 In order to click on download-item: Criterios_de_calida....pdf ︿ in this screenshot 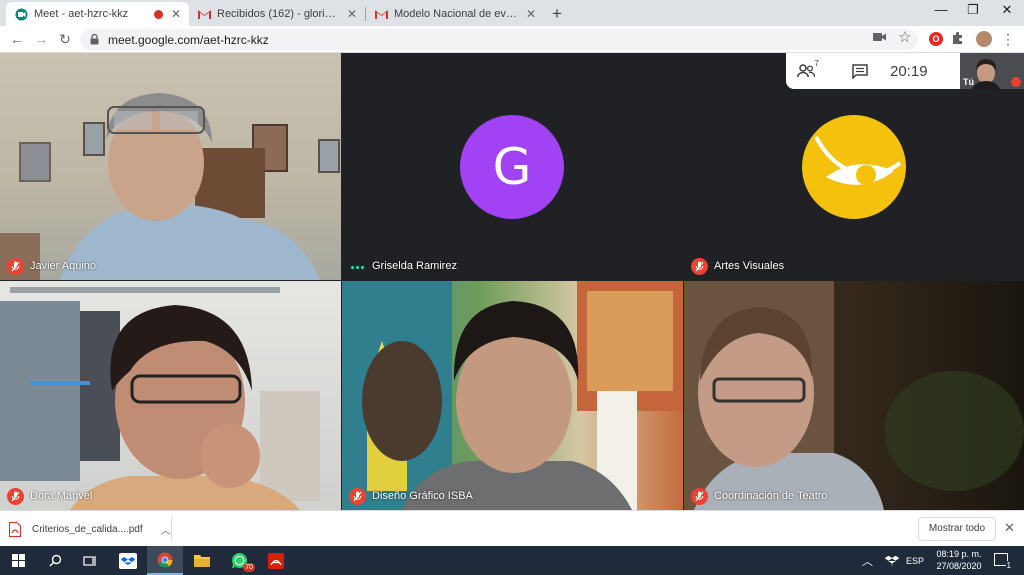, I will do `click(90, 529)`.